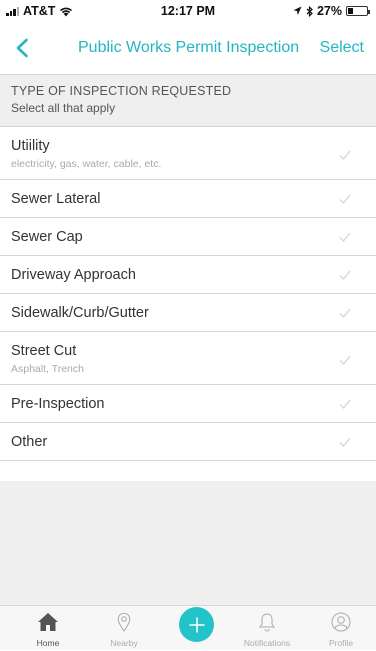 The height and width of the screenshot is (651, 376). Describe the element at coordinates (124, 643) in the screenshot. I see `tab-label: Nearby` at that location.